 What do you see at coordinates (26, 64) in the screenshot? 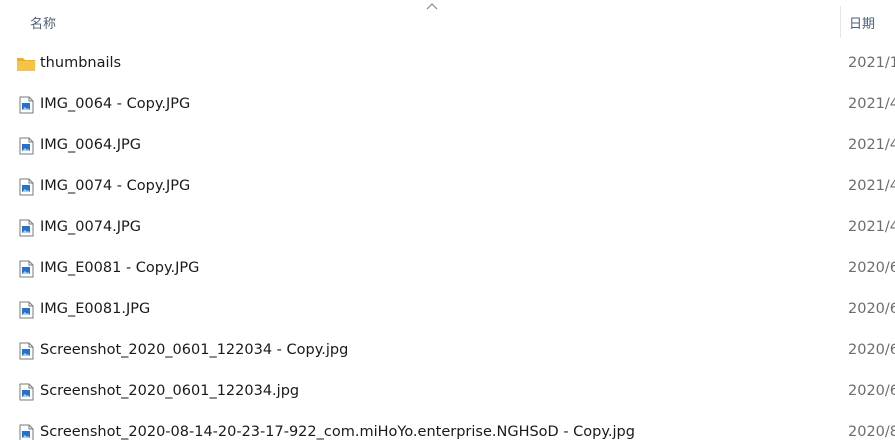
I see `folder-icon` at bounding box center [26, 64].